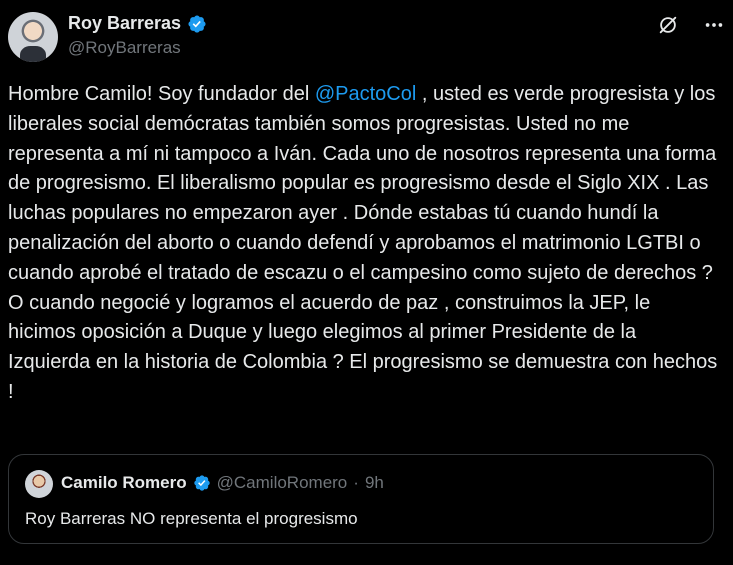 The height and width of the screenshot is (565, 733). I want to click on author-row: Roy Barreras, so click(137, 23).